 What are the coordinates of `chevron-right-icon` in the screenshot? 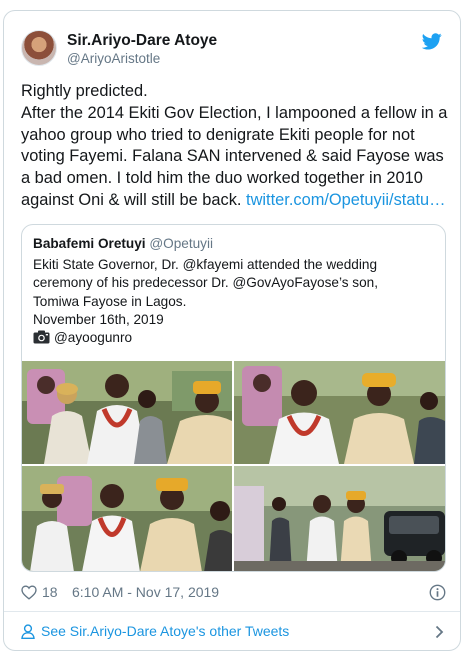 It's located at (439, 632).